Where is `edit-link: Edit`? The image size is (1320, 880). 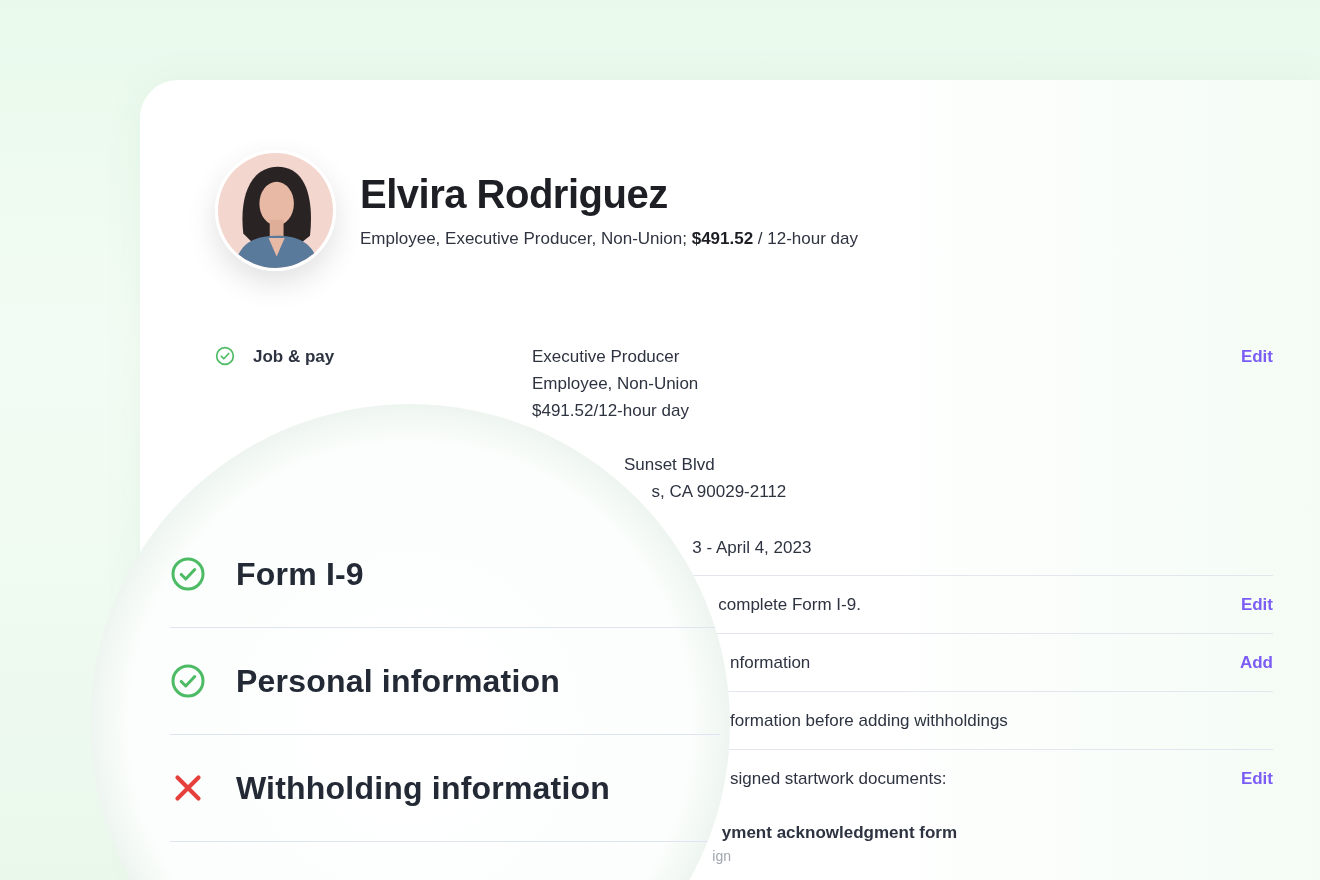
edit-link: Edit is located at coordinates (1256, 356).